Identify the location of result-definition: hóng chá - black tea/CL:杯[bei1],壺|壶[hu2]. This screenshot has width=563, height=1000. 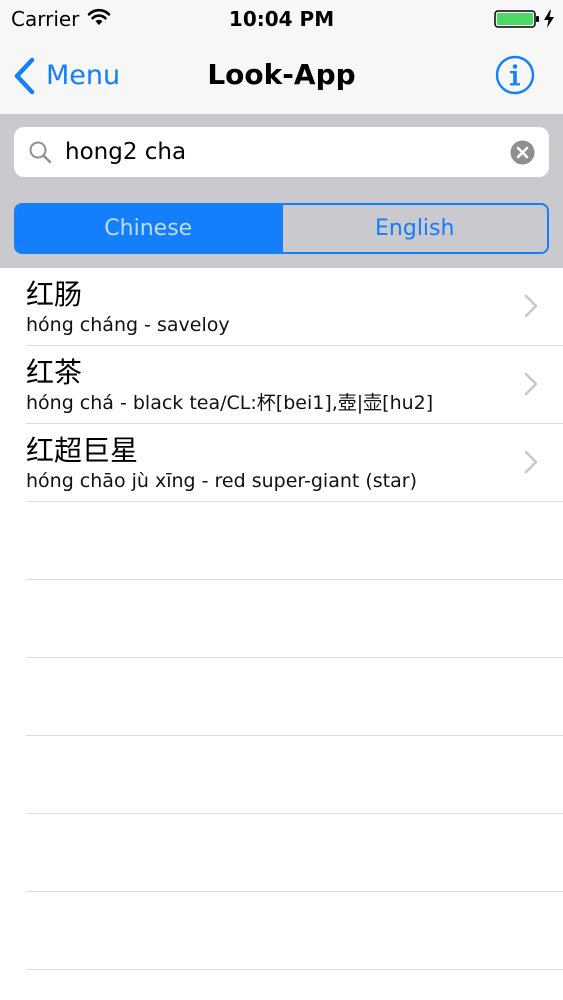
(230, 403).